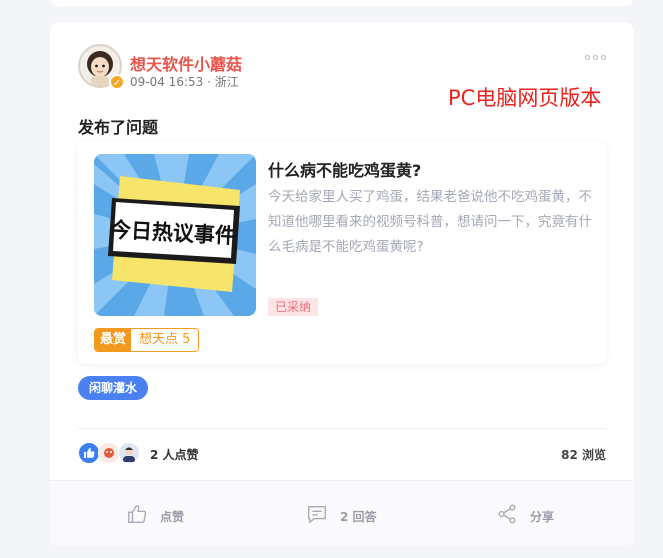  I want to click on share-button: 分享, so click(525, 516).